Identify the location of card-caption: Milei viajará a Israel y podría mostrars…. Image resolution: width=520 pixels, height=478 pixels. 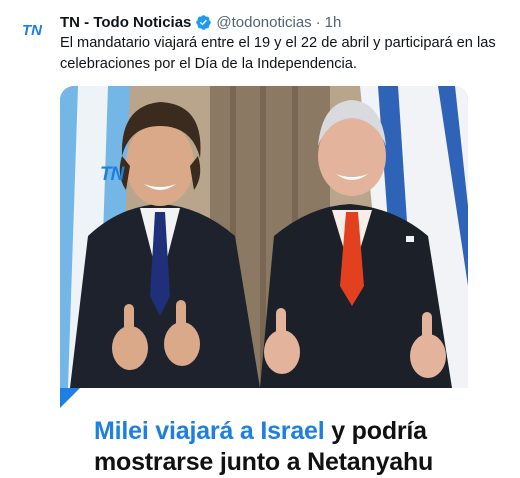
(264, 433).